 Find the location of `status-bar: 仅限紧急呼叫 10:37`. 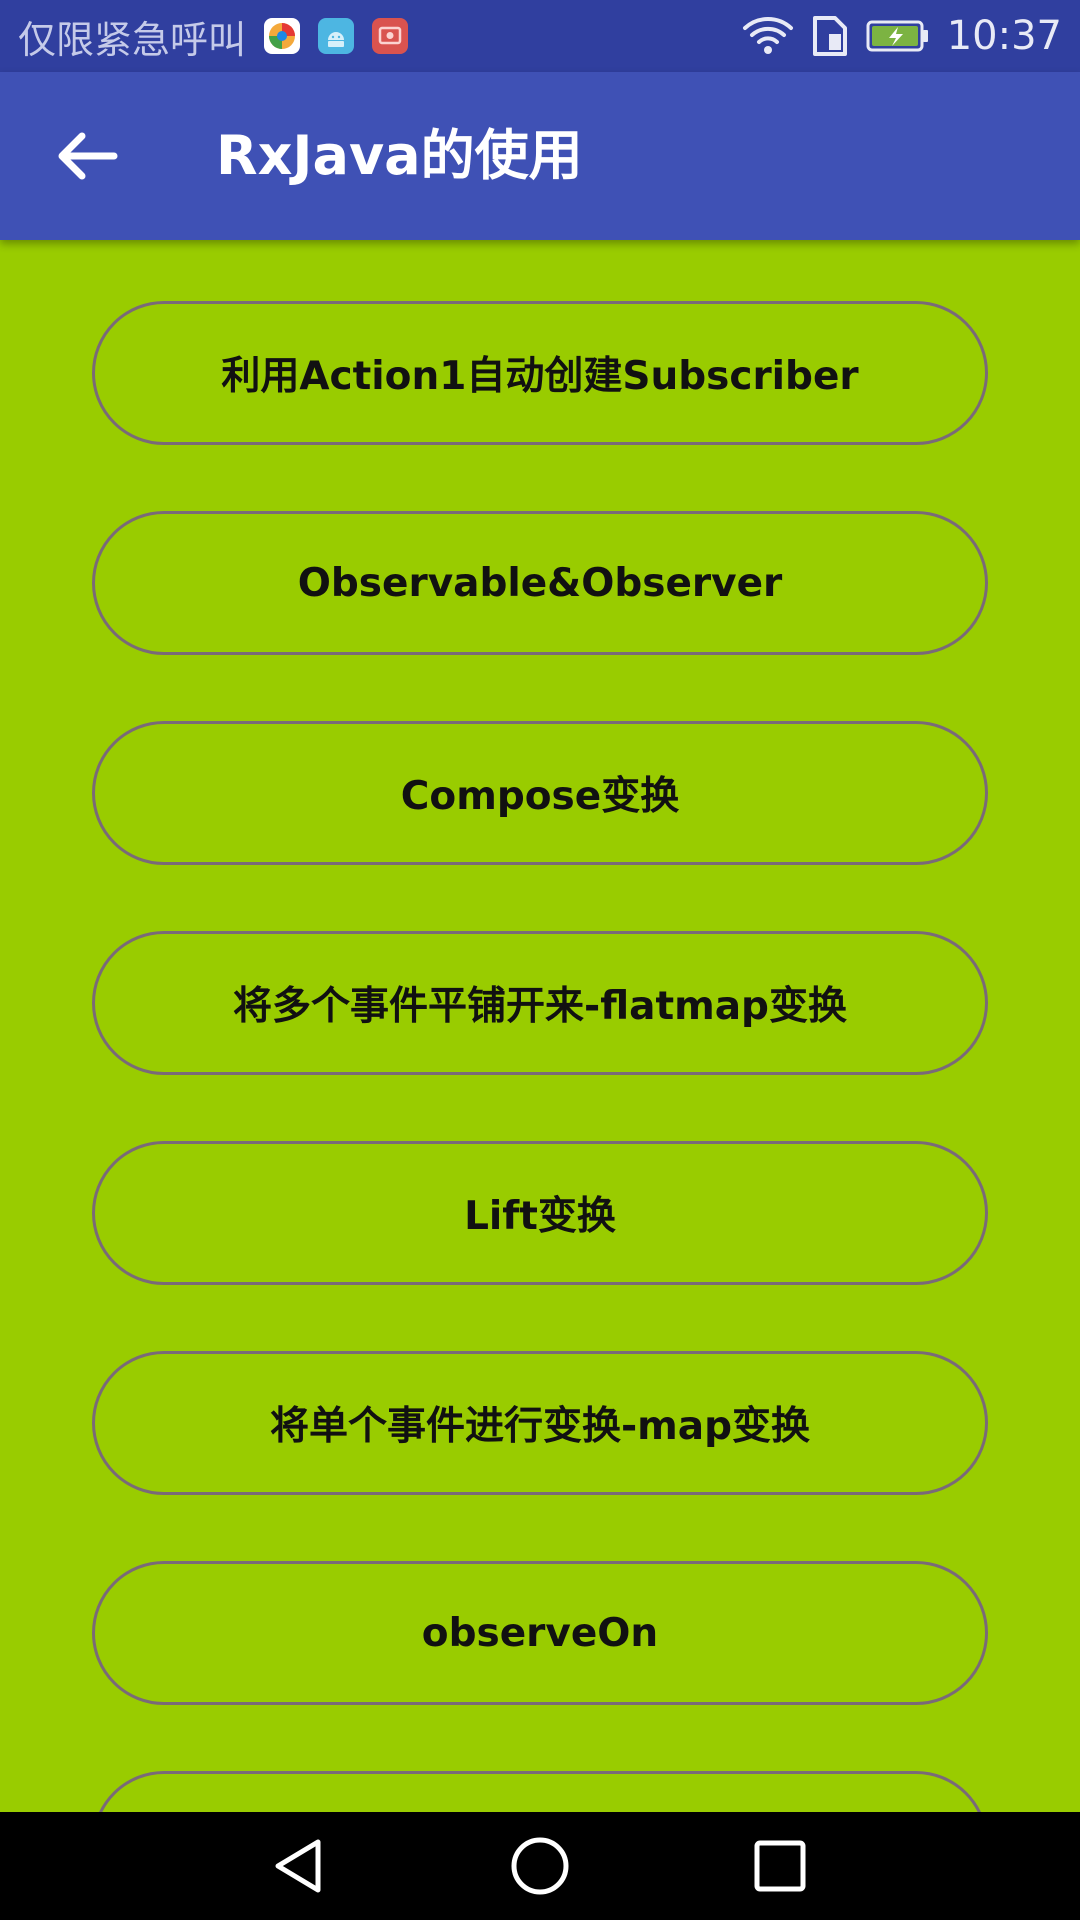

status-bar: 仅限紧急呼叫 10:37 is located at coordinates (540, 36).